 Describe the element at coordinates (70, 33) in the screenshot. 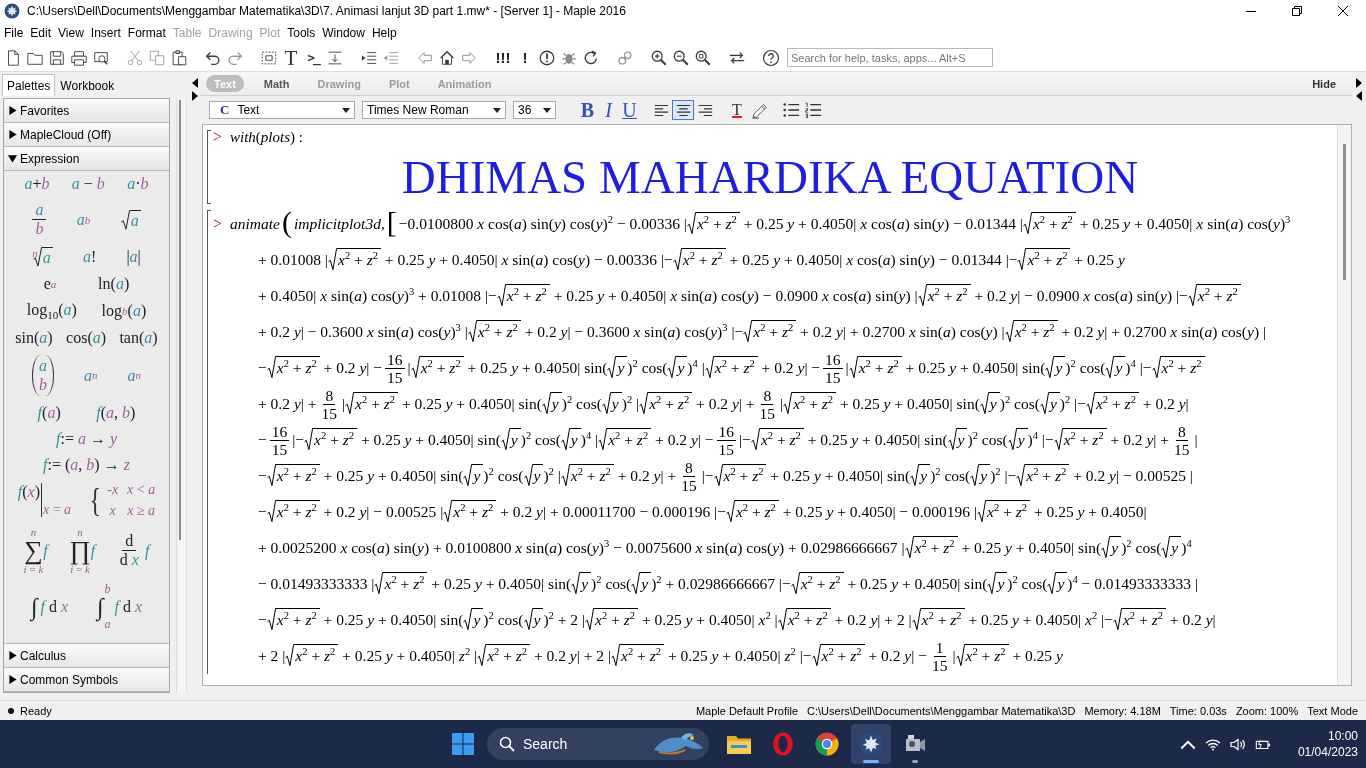

I see `menu-item: View` at that location.